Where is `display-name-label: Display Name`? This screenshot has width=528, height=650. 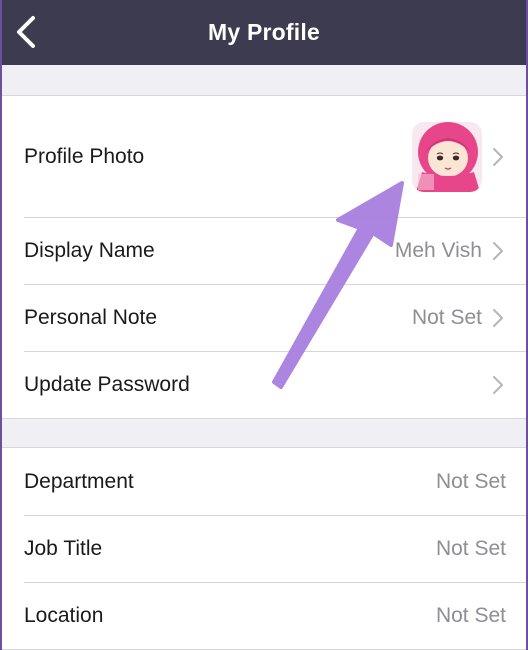 display-name-label: Display Name is located at coordinates (89, 250).